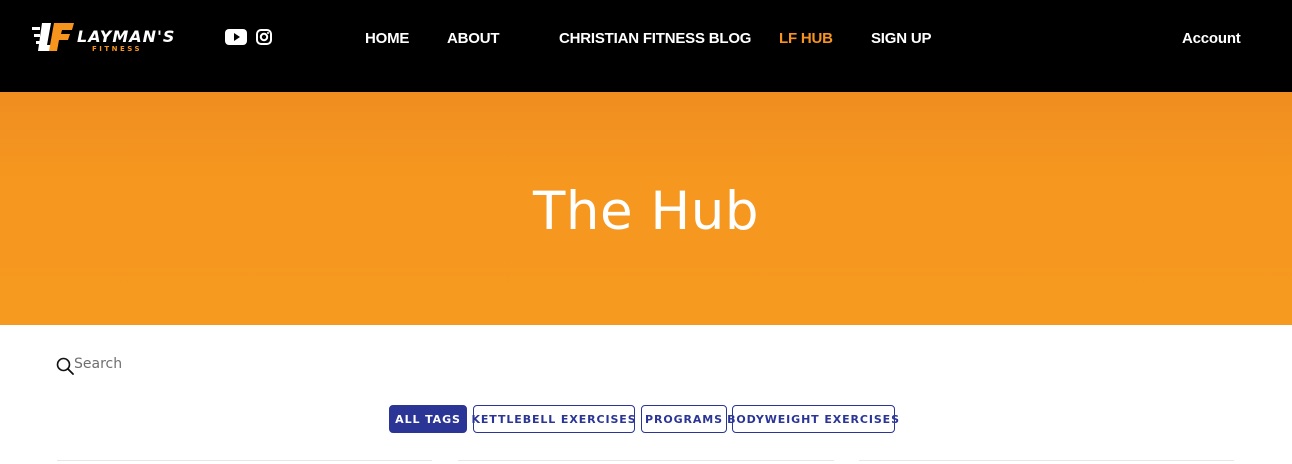  I want to click on tag-programs: PROGRAMS, so click(684, 419).